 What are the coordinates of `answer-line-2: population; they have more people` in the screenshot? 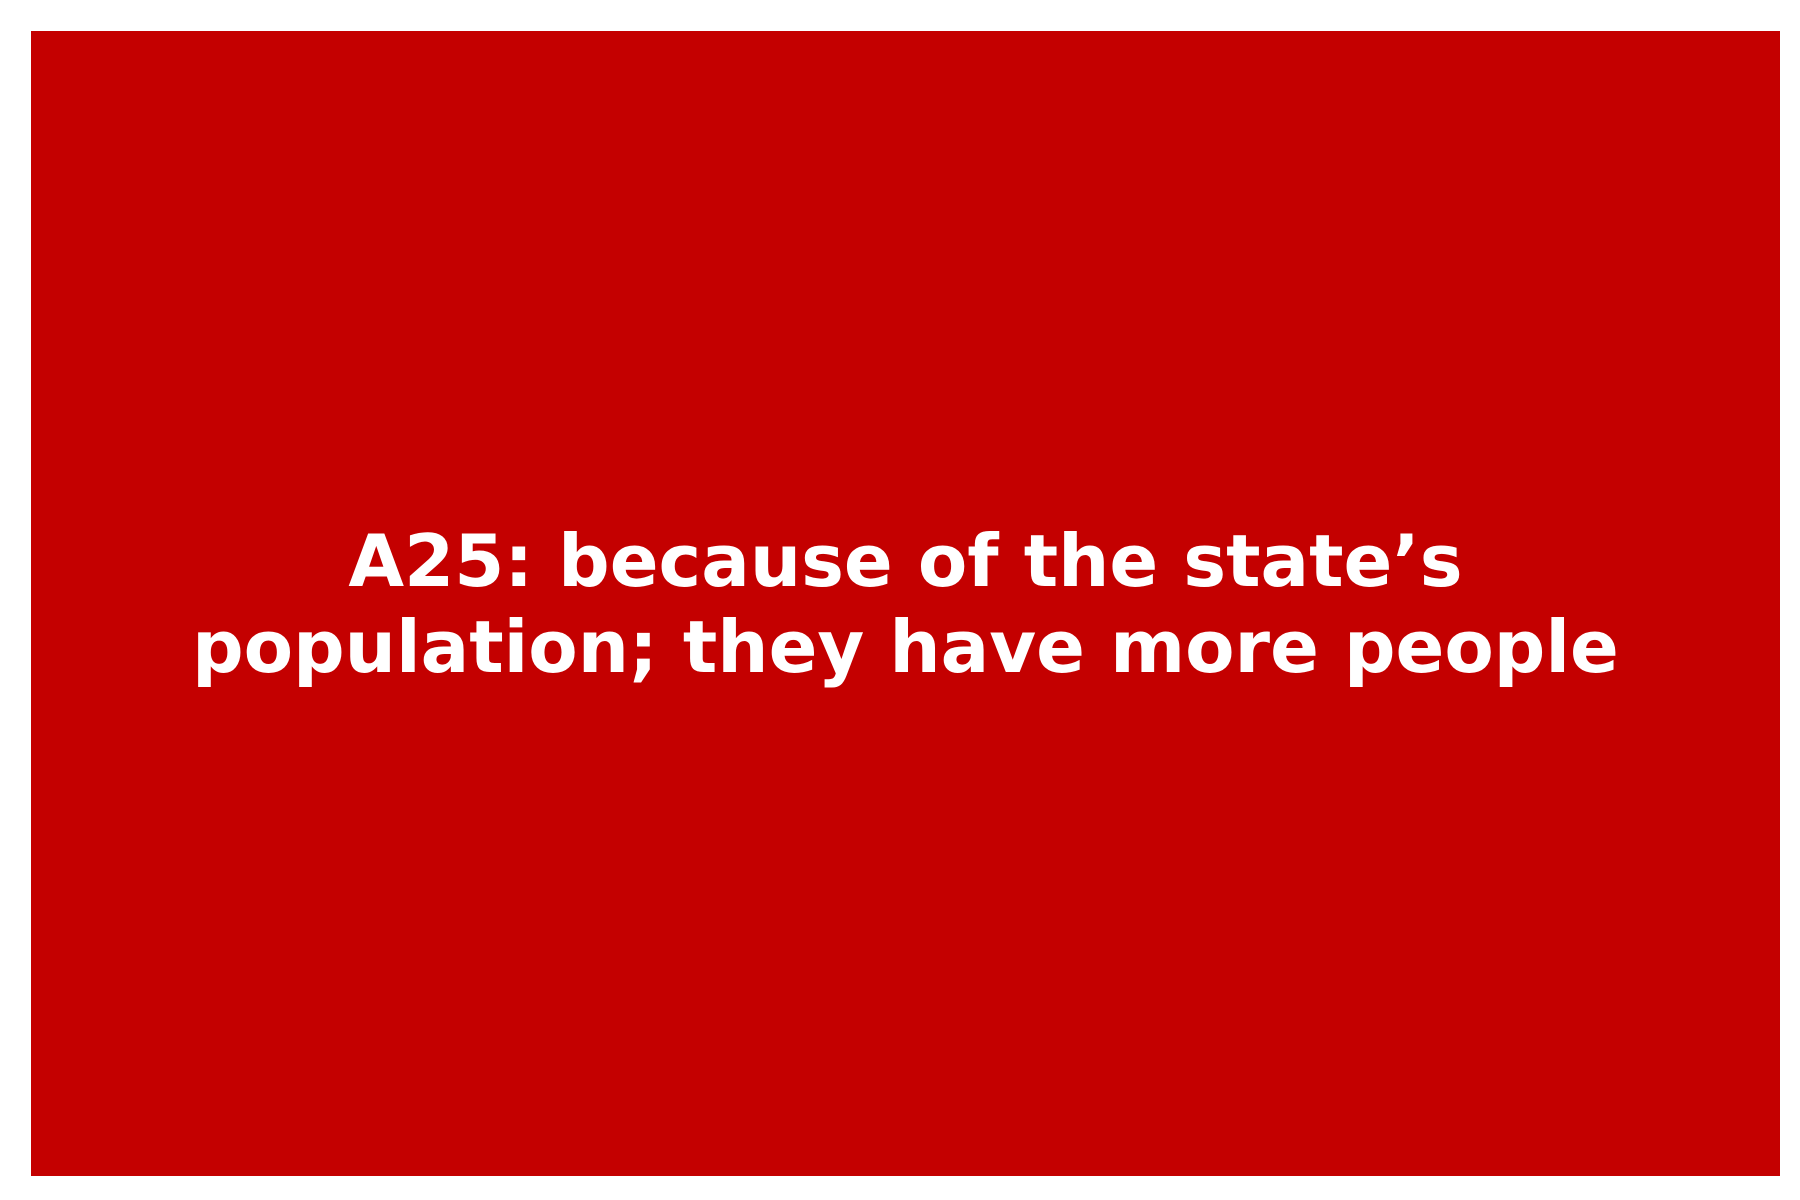 It's located at (905, 646).